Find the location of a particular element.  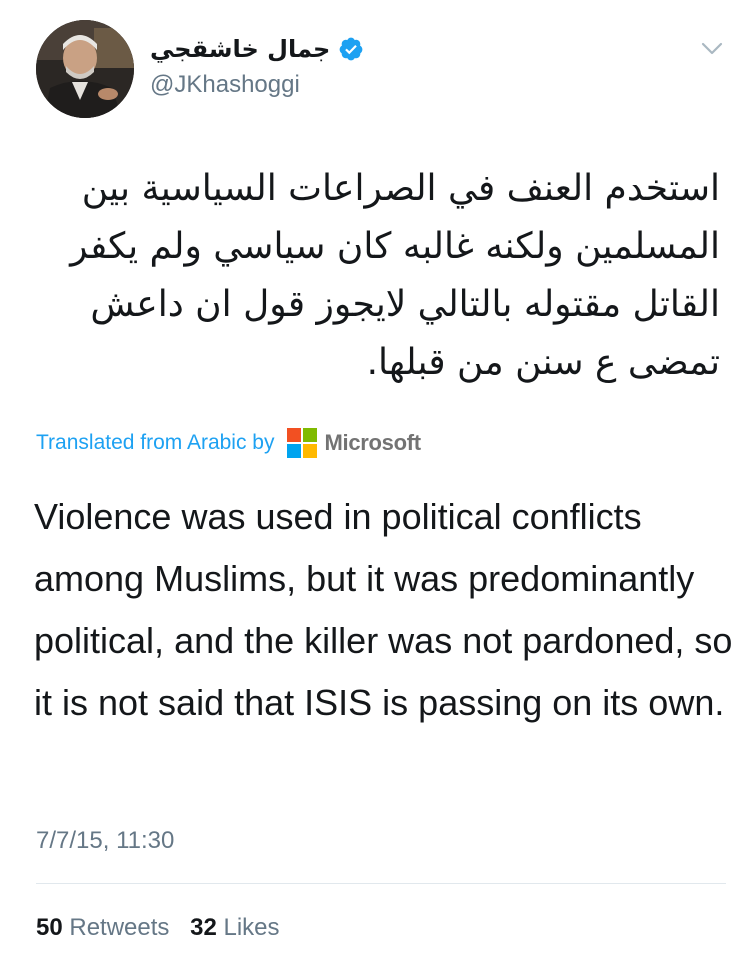

microsoft-logo-icon is located at coordinates (301, 443).